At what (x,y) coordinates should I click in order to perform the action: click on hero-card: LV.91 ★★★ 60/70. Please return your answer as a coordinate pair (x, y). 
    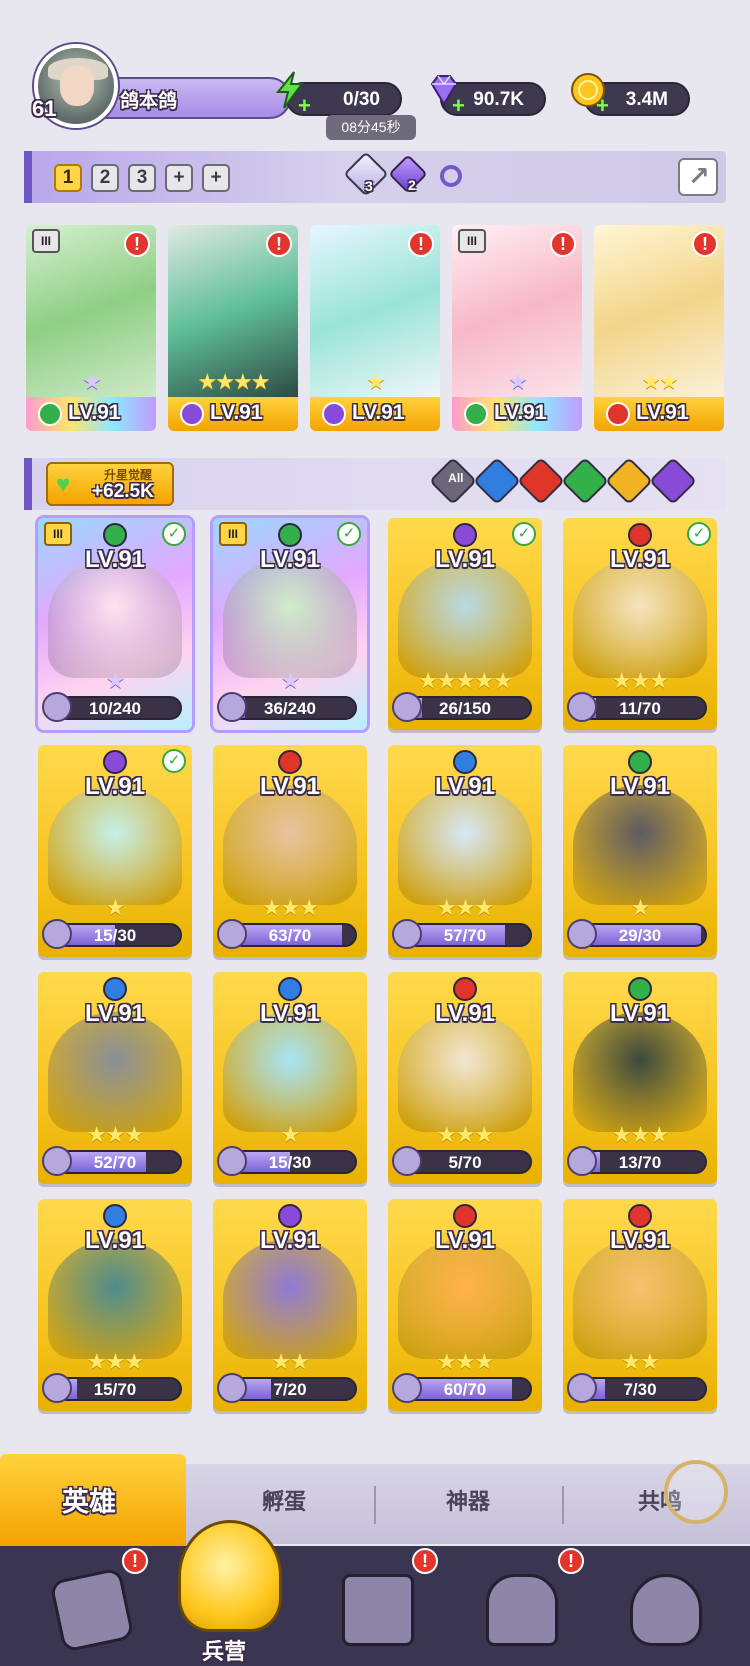
    Looking at the image, I should click on (465, 1305).